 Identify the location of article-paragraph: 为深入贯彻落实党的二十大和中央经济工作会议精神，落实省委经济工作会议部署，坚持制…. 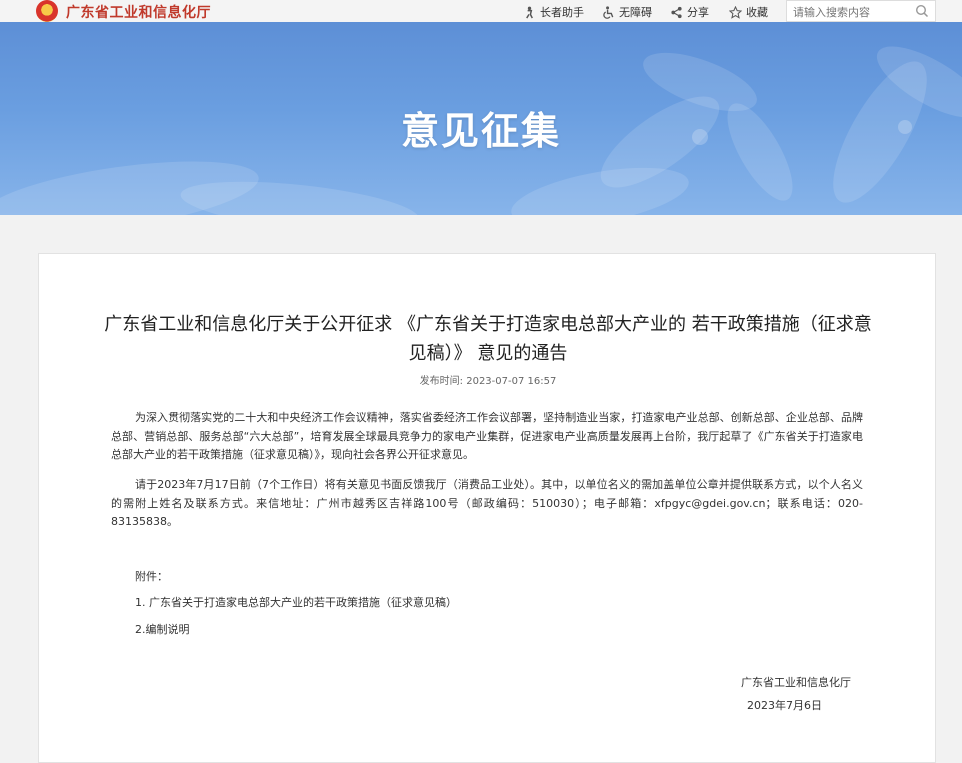
(487, 436).